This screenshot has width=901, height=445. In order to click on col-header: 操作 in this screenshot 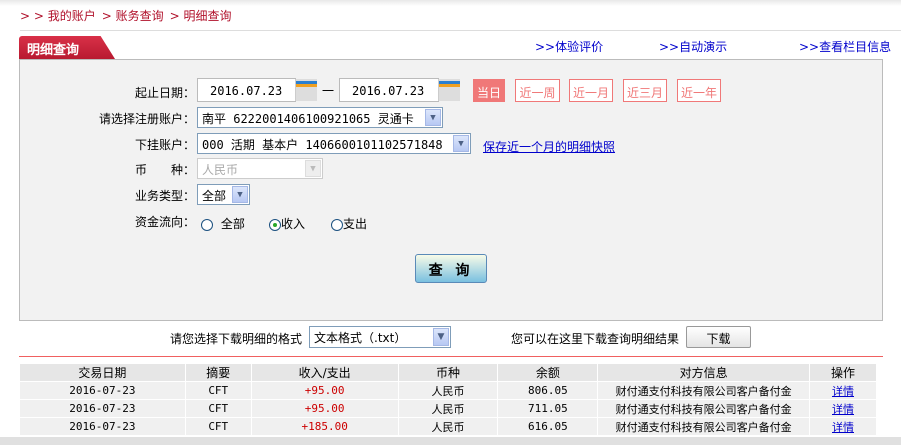, I will do `click(843, 372)`.